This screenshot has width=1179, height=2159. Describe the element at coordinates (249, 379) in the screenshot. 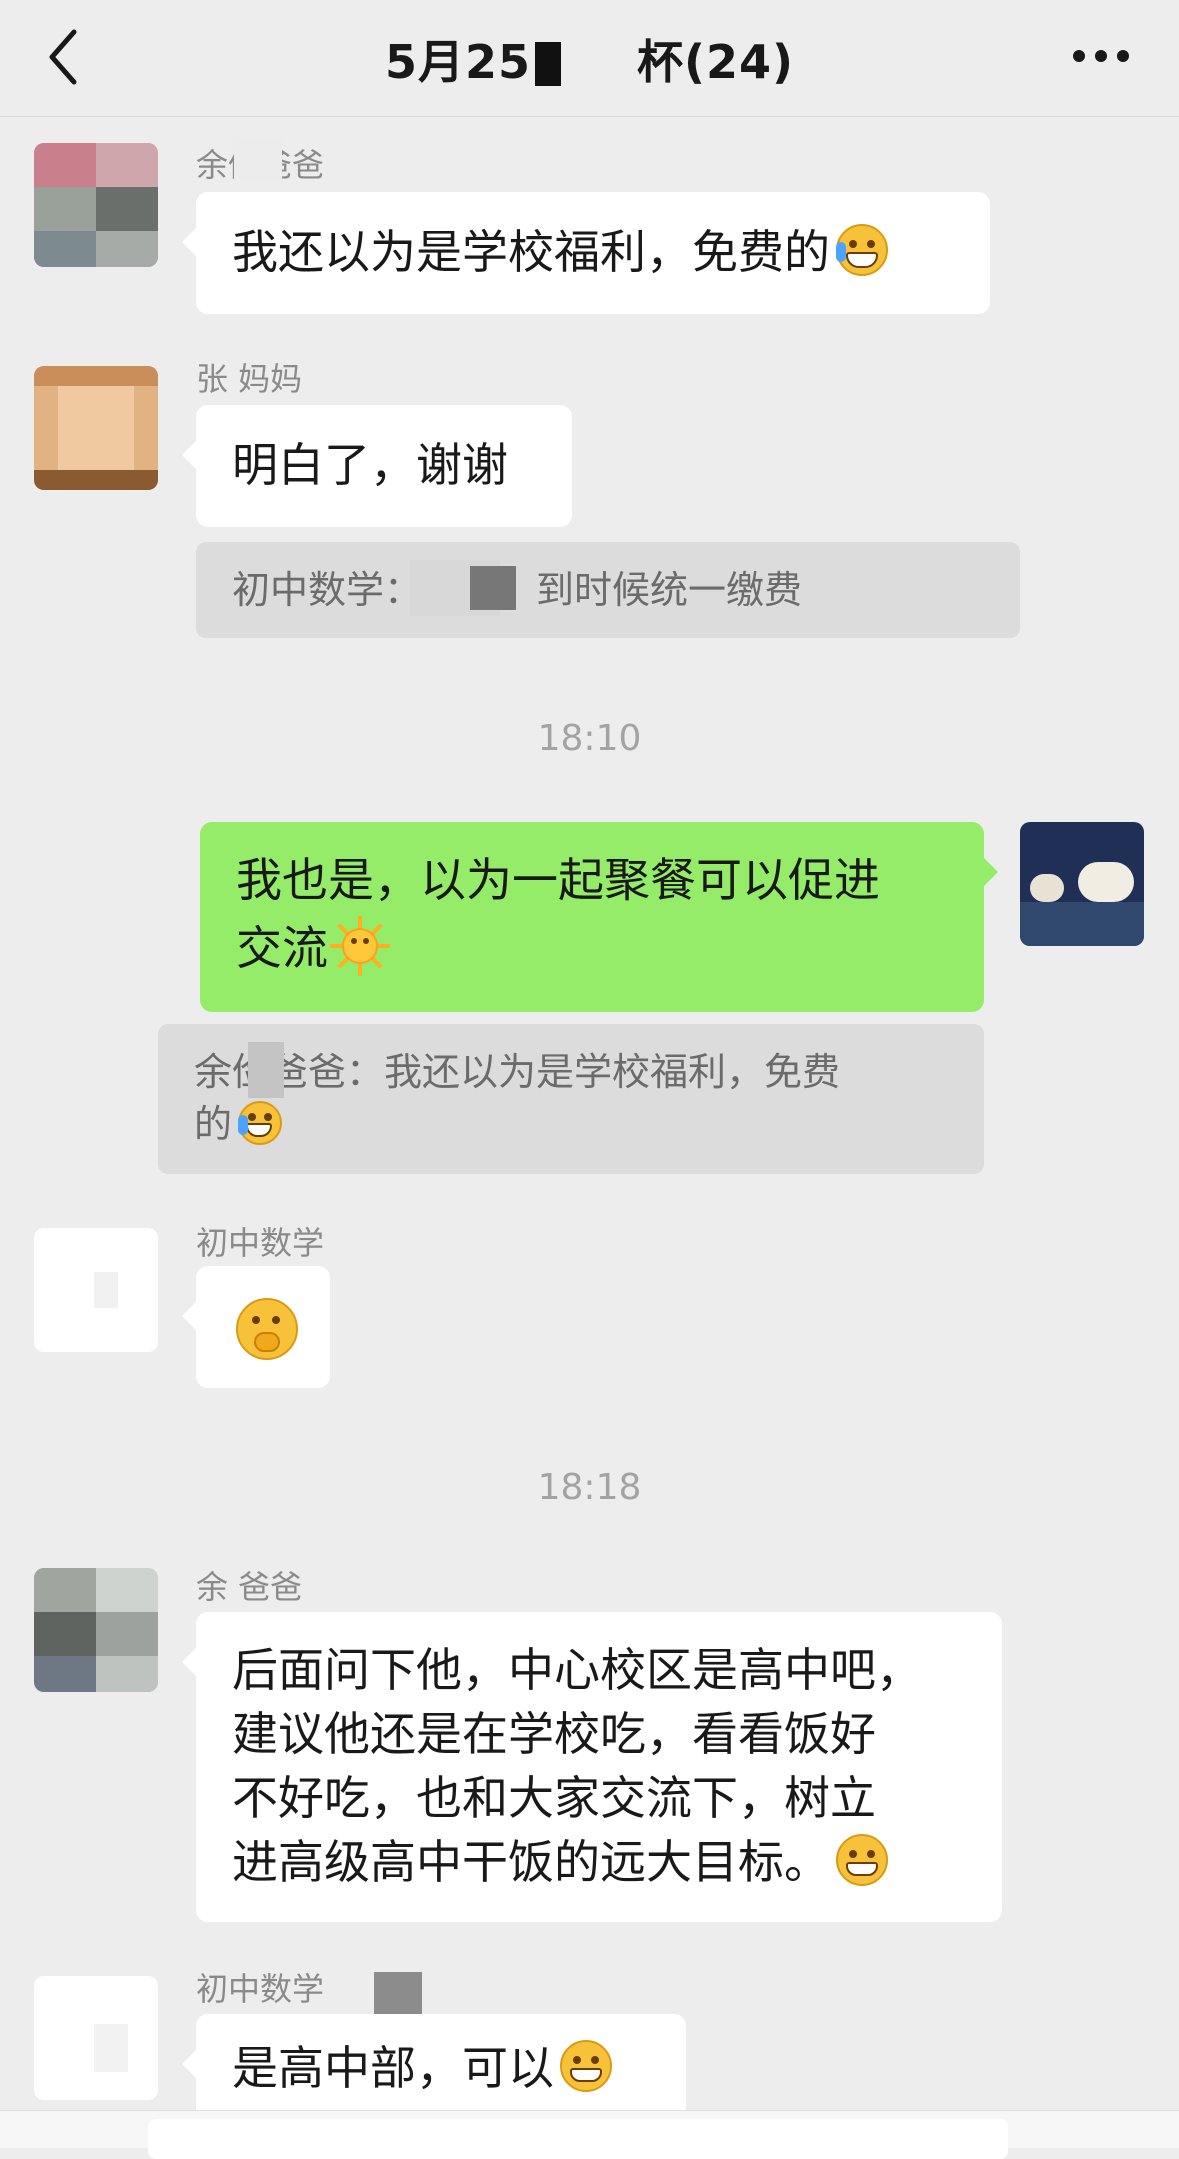

I see `sender-name: 张 妈妈` at that location.